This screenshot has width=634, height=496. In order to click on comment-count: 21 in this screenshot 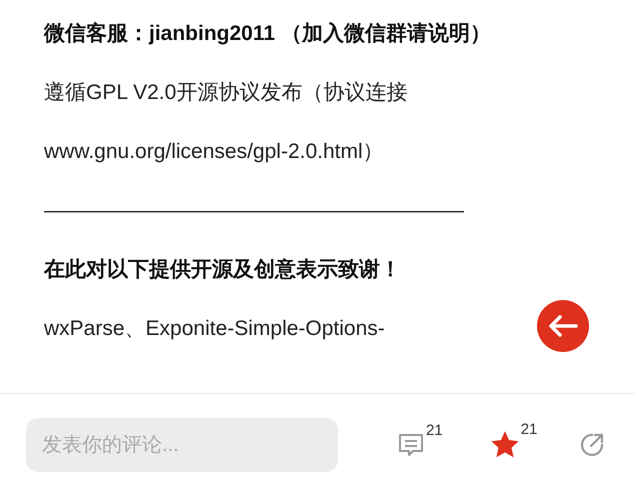, I will do `click(434, 430)`.